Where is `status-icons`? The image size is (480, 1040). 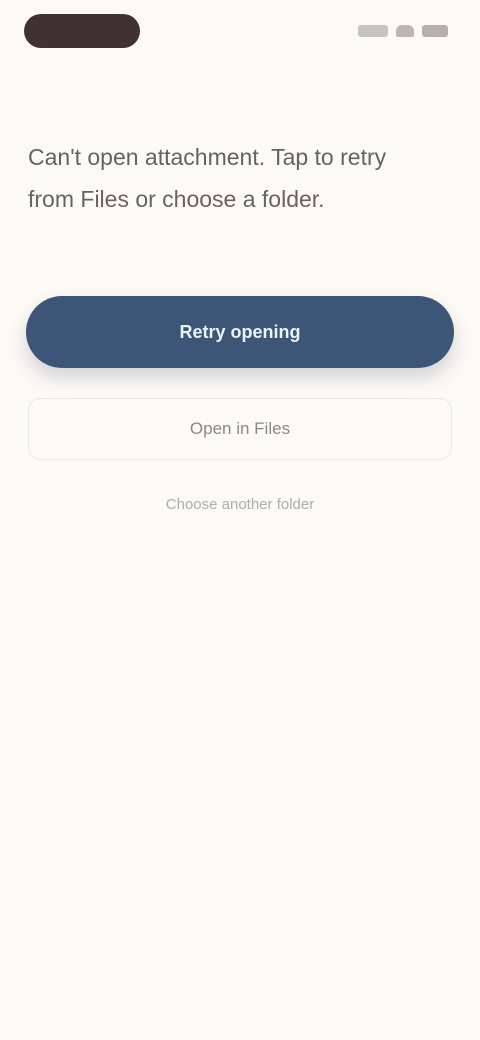 status-icons is located at coordinates (403, 31).